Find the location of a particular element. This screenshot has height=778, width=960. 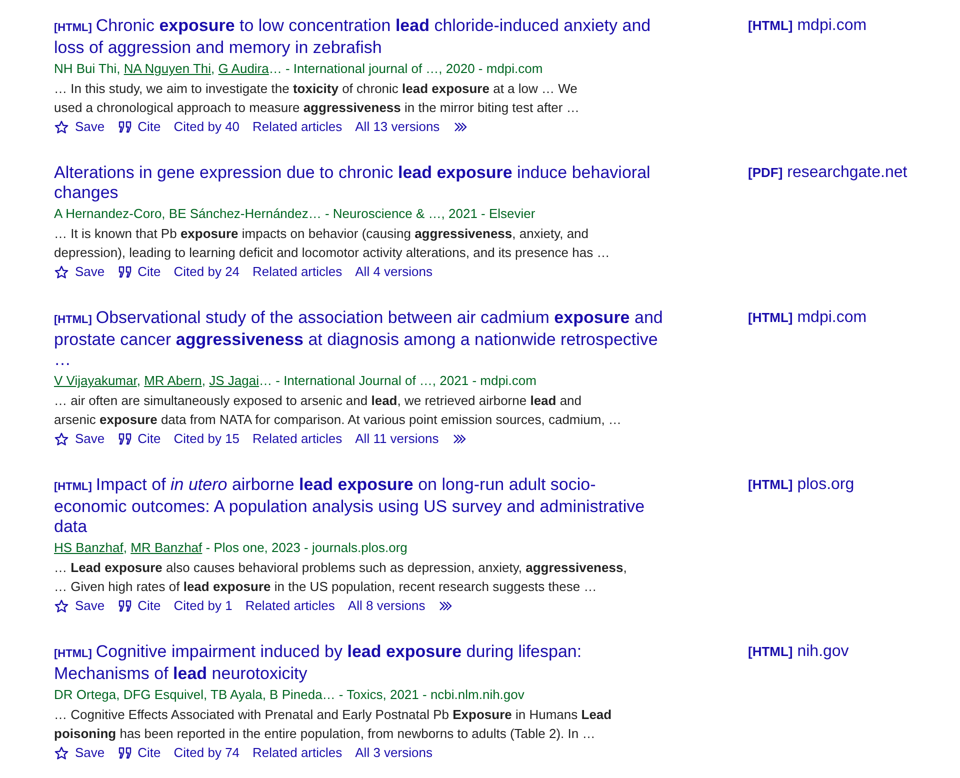

full-text-link: [HTML] nih.gov is located at coordinates (798, 651).